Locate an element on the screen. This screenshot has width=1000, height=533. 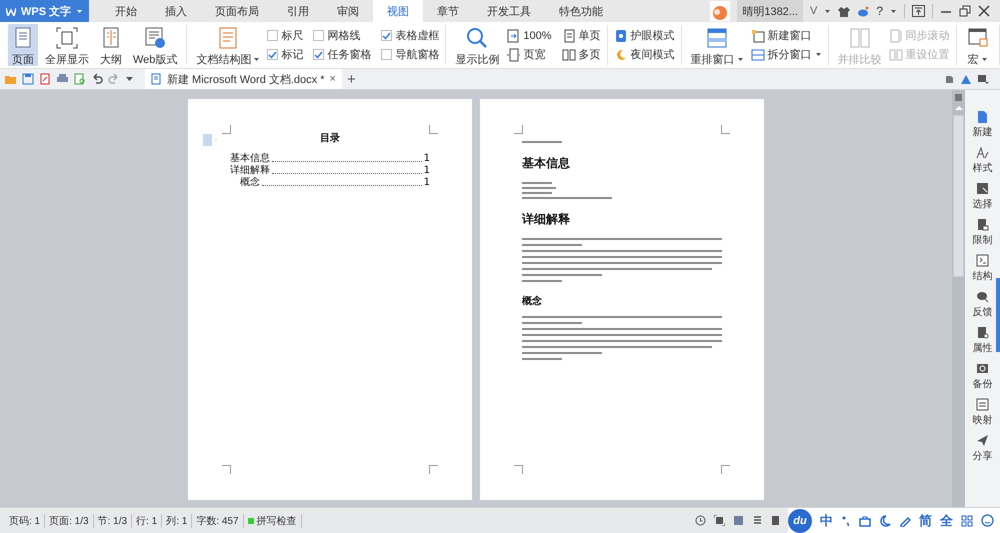
ribbon-tab: 章节 is located at coordinates (448, 11).